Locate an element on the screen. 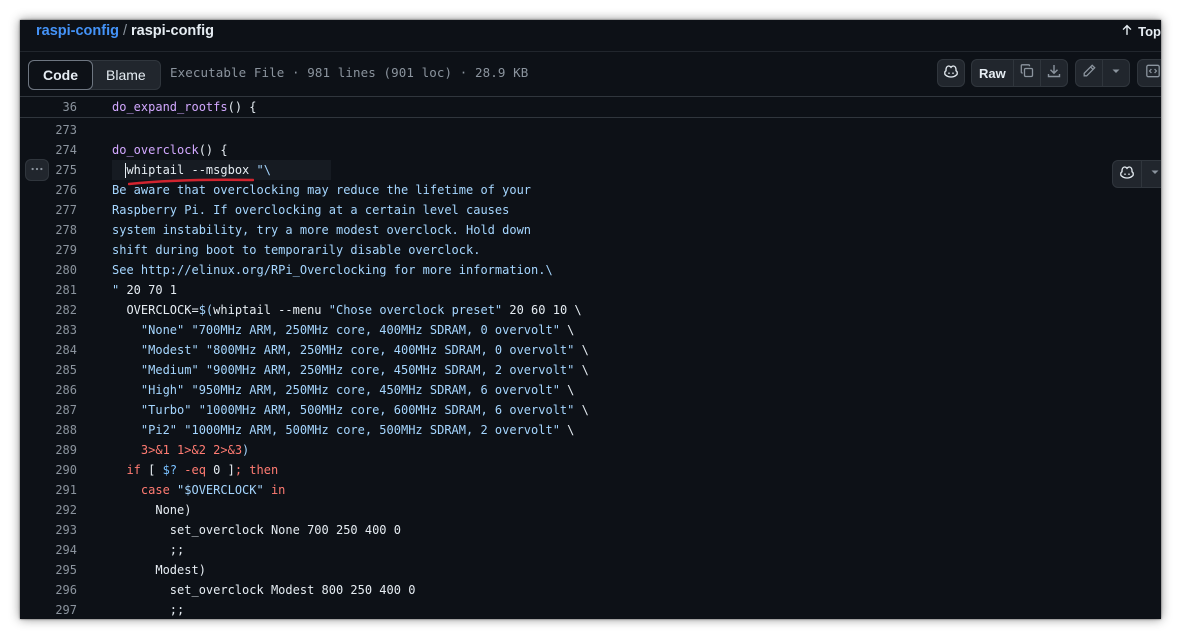 The width and height of the screenshot is (1181, 639). code-token: "$OVERCLOCK" is located at coordinates (220, 490).